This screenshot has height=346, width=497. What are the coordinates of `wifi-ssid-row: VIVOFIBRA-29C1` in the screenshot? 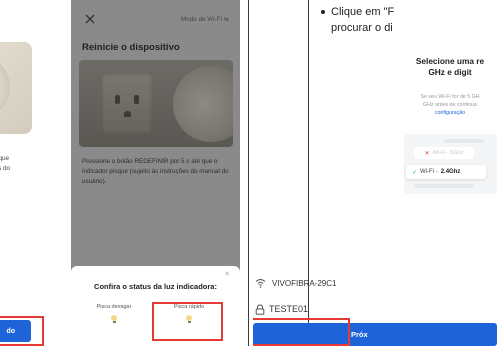 It's located at (375, 283).